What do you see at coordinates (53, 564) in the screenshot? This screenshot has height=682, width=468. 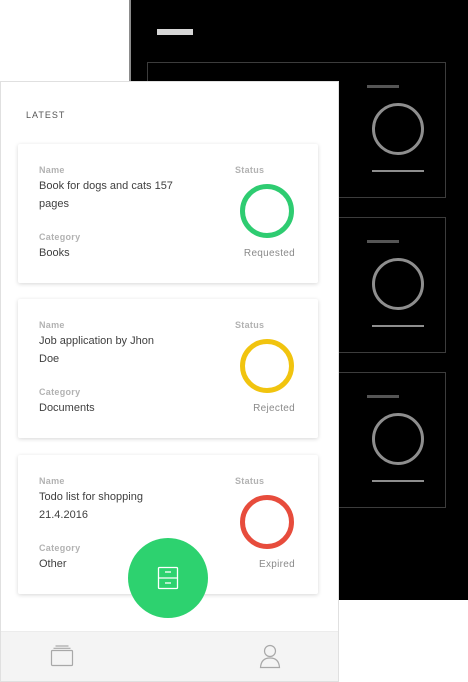 I see `item-category: Other` at bounding box center [53, 564].